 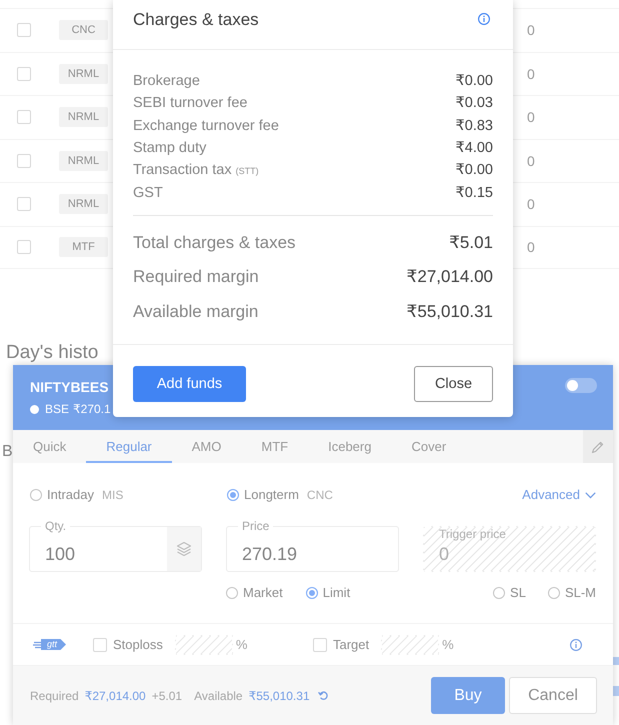 What do you see at coordinates (218, 695) in the screenshot?
I see `available-label: Available` at bounding box center [218, 695].